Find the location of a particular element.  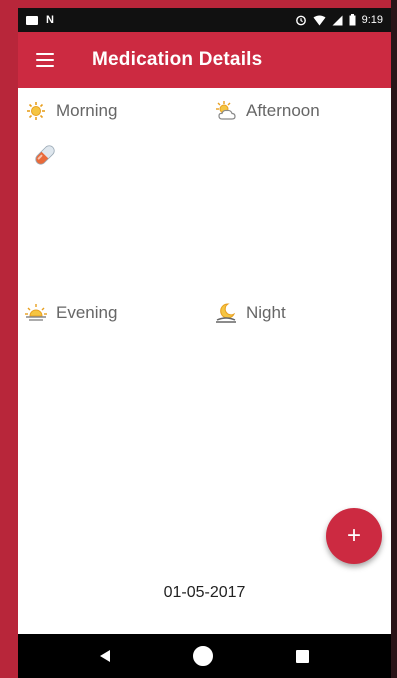

image-icon is located at coordinates (32, 20).